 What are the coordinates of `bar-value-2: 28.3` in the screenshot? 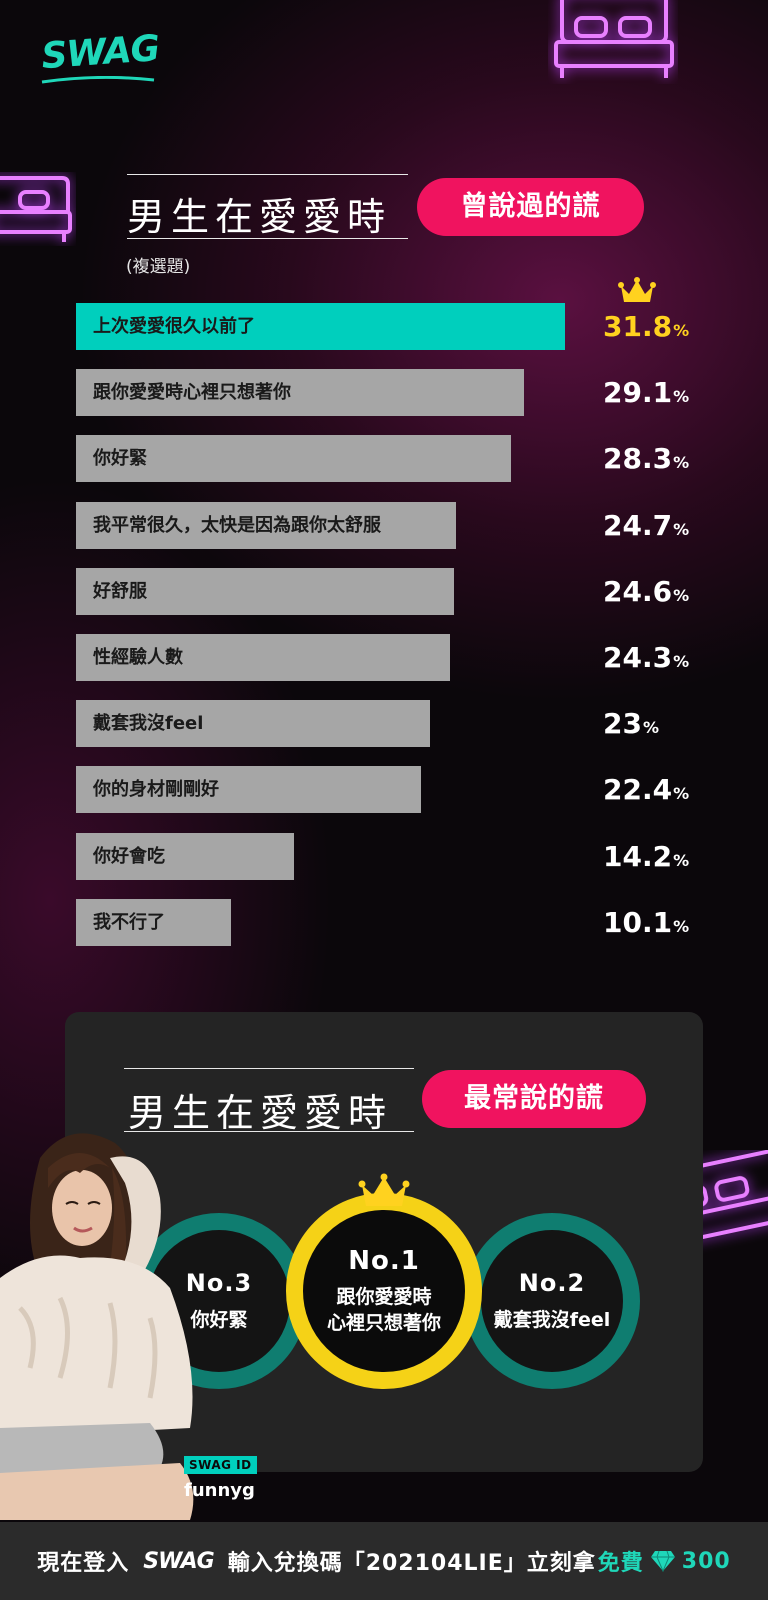 It's located at (638, 458).